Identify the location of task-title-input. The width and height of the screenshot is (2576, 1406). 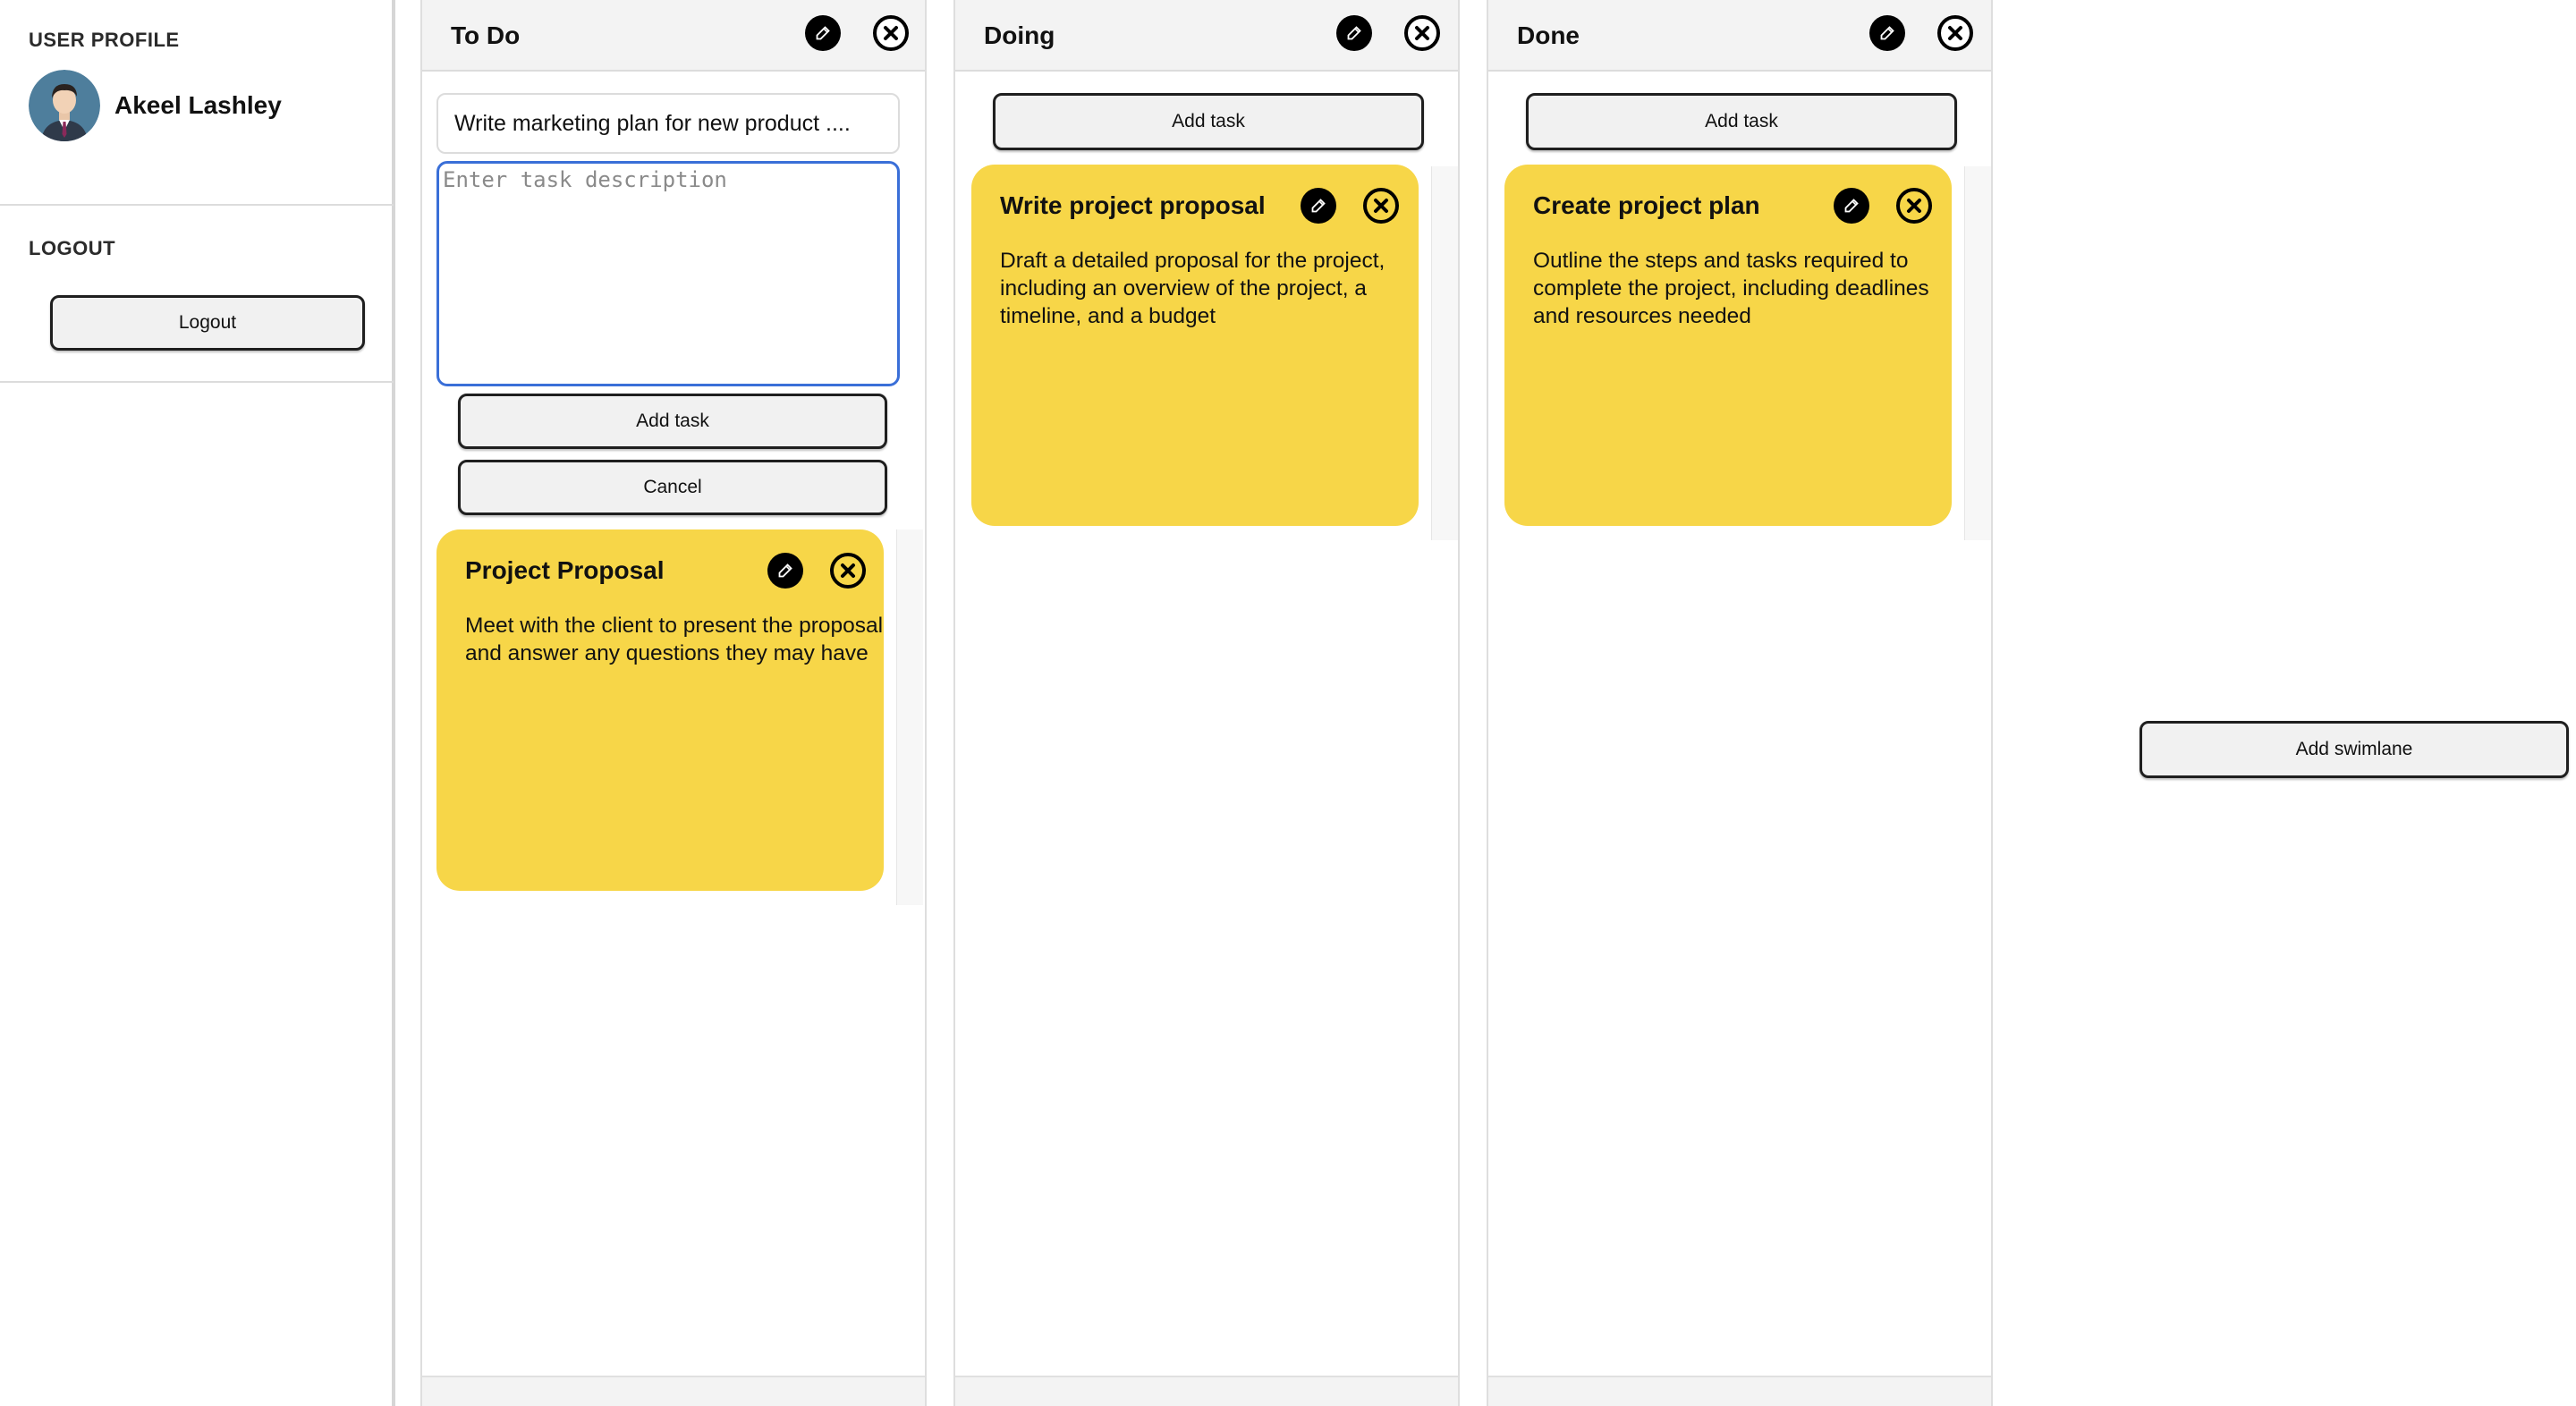
(668, 124).